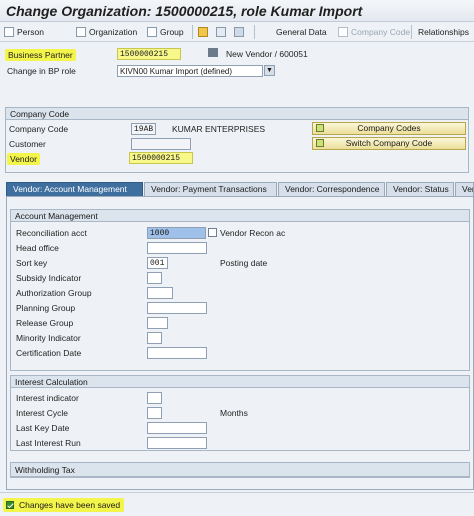  I want to click on pencil-glasses-icon, so click(239, 32).